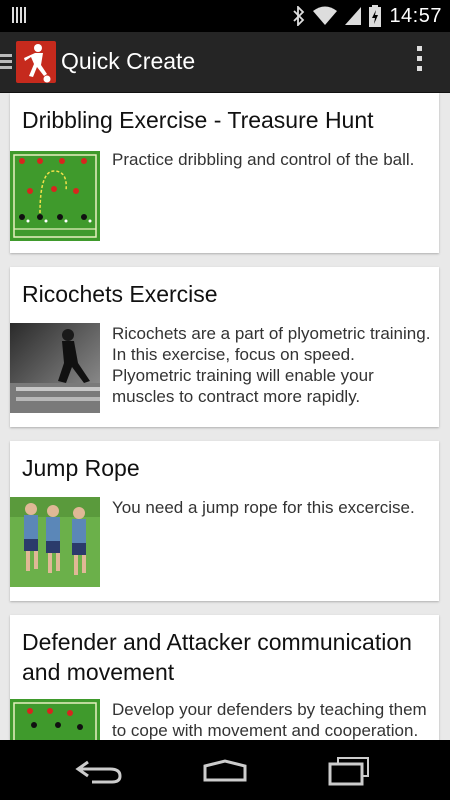  I want to click on home-icon, so click(225, 770).